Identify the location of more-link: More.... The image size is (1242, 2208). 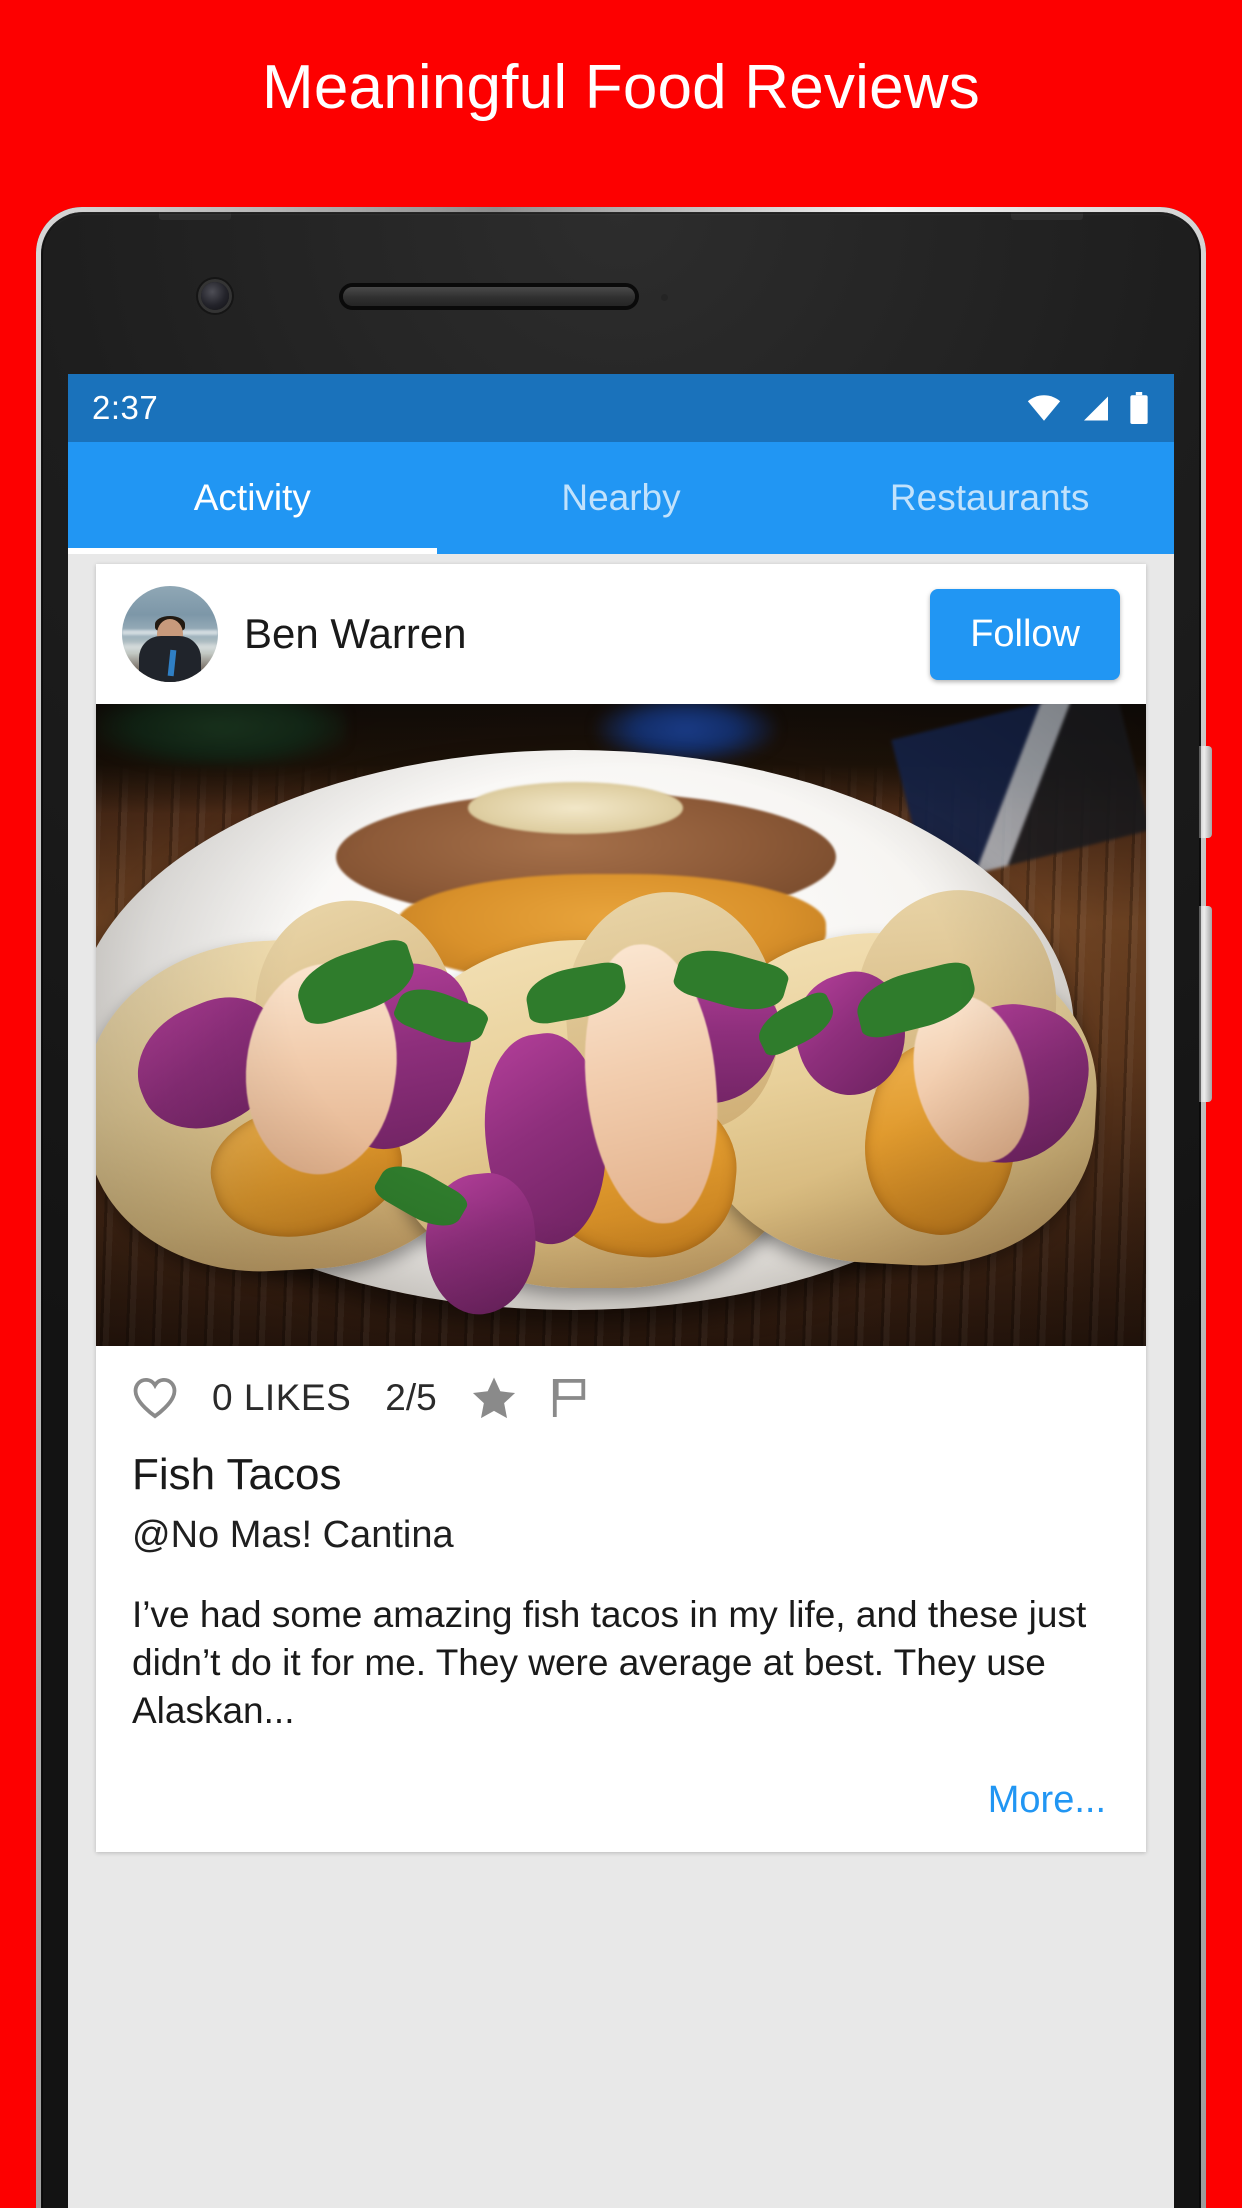
(1047, 1800).